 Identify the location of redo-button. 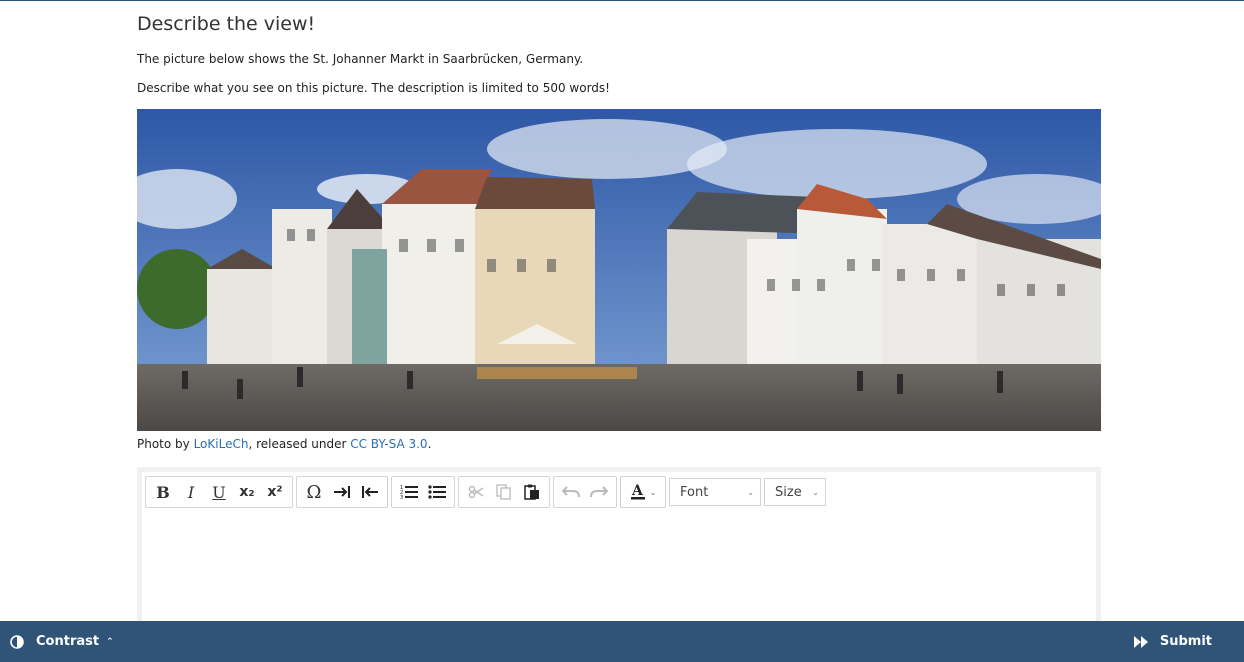
(599, 492).